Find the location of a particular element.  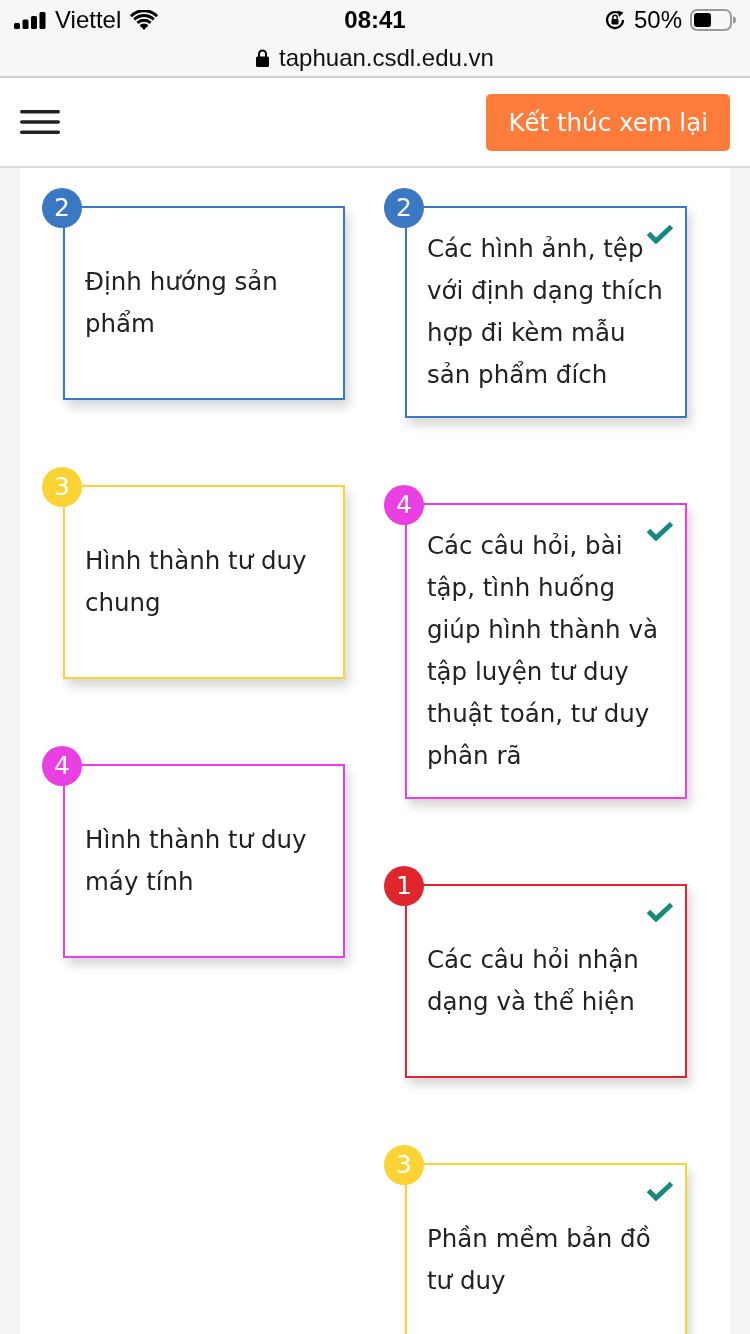

status-time: 08:41 is located at coordinates (375, 20).